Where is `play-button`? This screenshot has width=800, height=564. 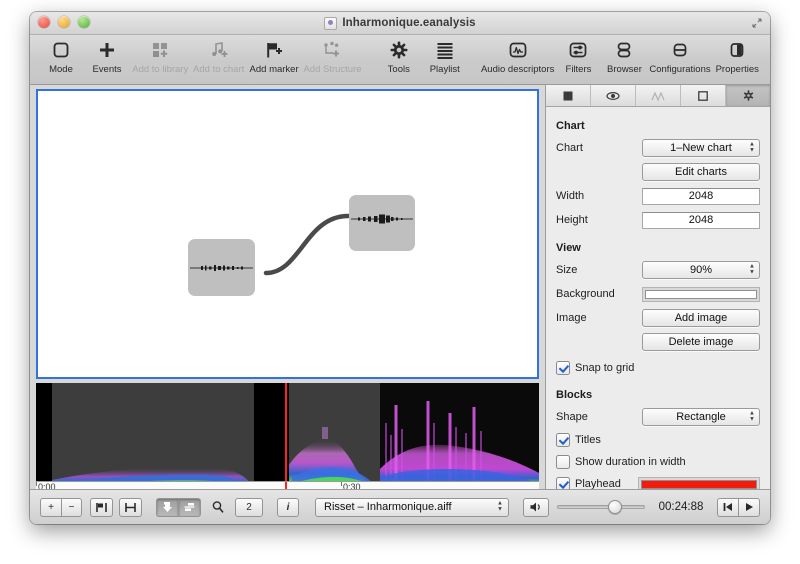 play-button is located at coordinates (749, 507).